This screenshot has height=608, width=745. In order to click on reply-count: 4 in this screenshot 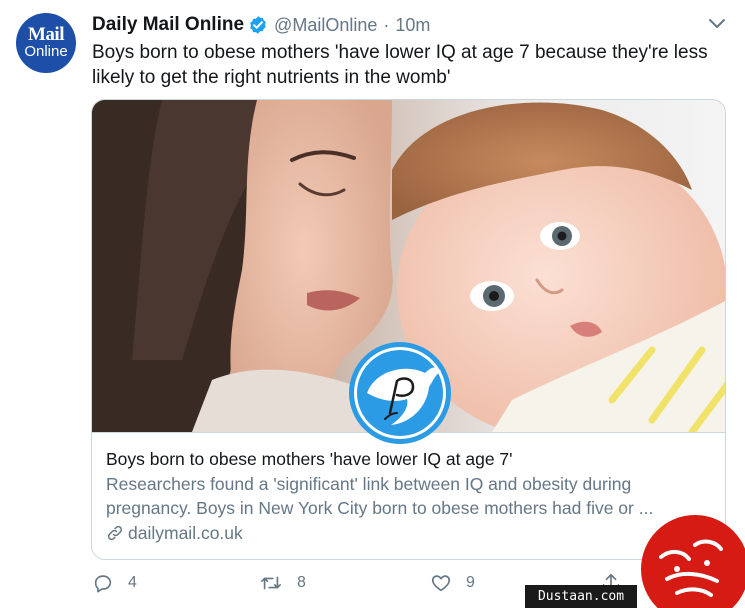, I will do `click(132, 582)`.